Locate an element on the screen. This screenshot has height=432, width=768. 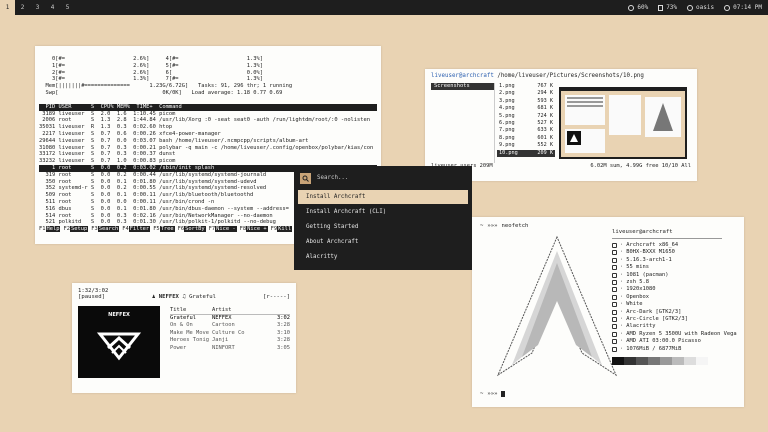
file-item: 8.png 601 K is located at coordinates (526, 138).